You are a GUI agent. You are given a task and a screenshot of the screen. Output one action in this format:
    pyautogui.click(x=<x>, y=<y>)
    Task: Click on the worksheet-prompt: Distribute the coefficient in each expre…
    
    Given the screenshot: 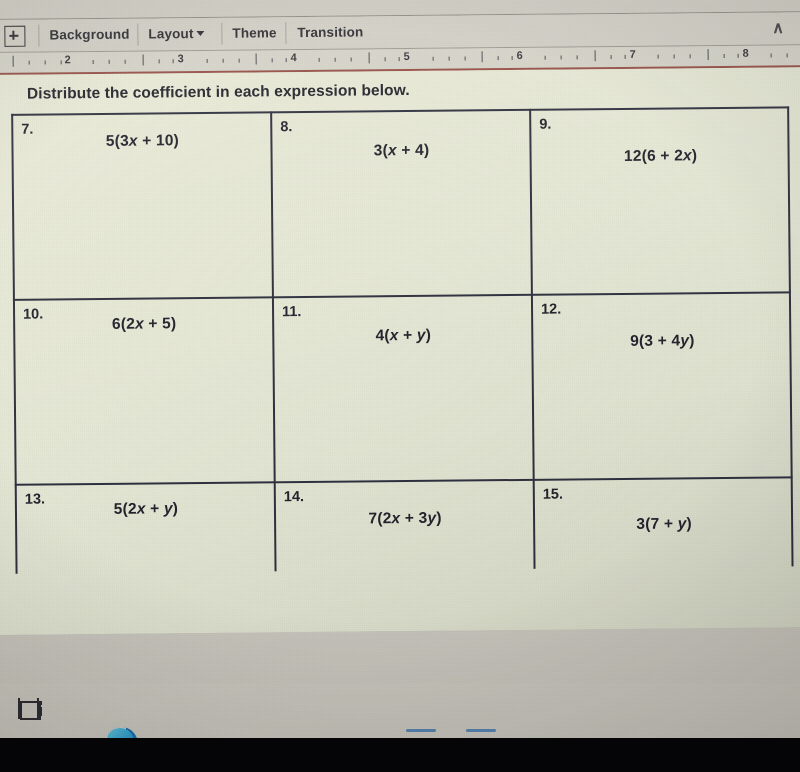 What is the action you would take?
    pyautogui.click(x=218, y=92)
    